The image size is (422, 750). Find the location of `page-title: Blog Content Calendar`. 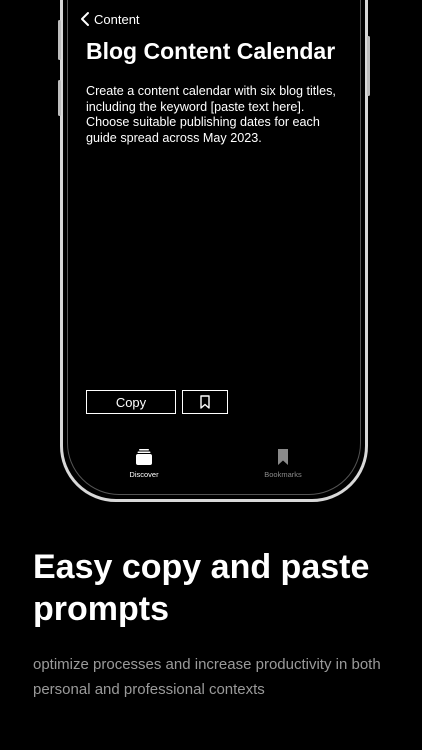

page-title: Blog Content Calendar is located at coordinates (211, 51).